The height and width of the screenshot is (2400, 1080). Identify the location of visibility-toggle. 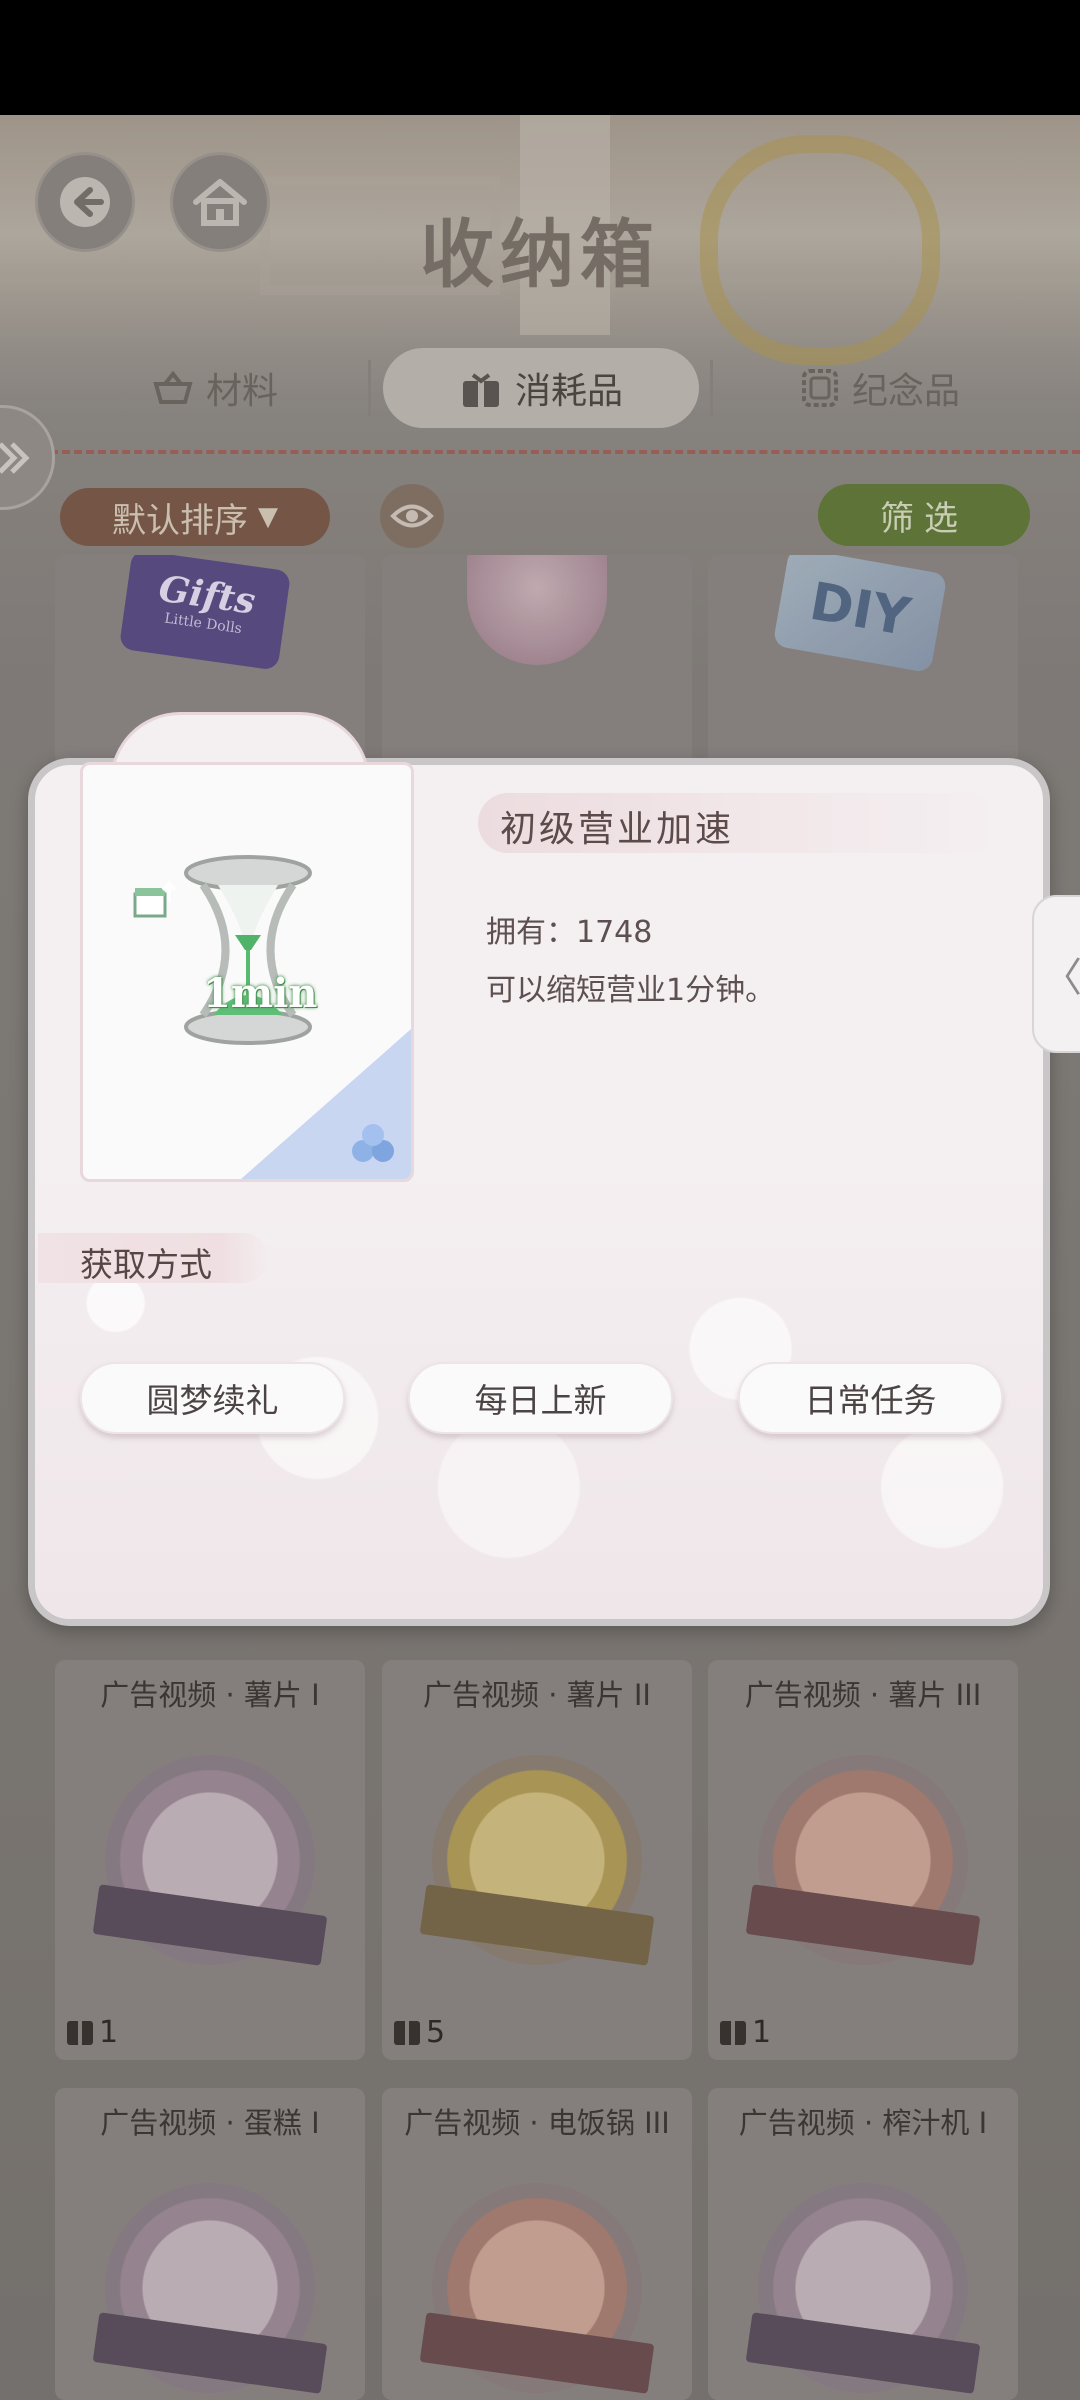
(412, 516).